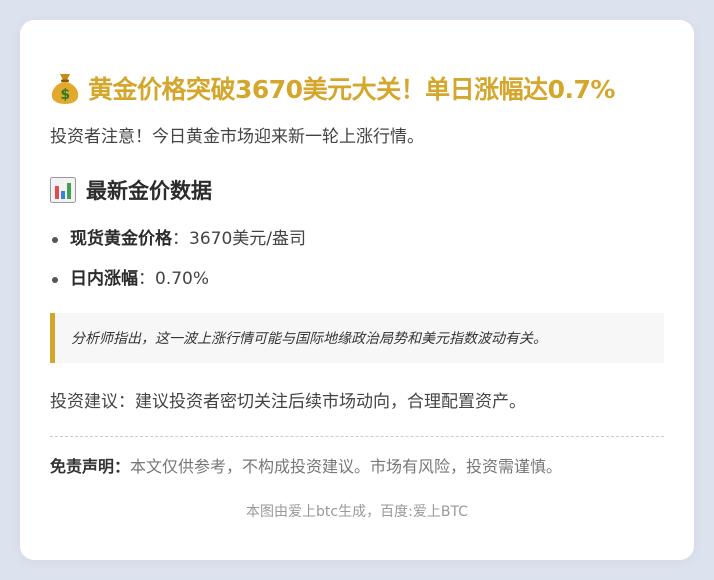  What do you see at coordinates (357, 279) in the screenshot?
I see `list-item: 日内涨幅：0.70%` at bounding box center [357, 279].